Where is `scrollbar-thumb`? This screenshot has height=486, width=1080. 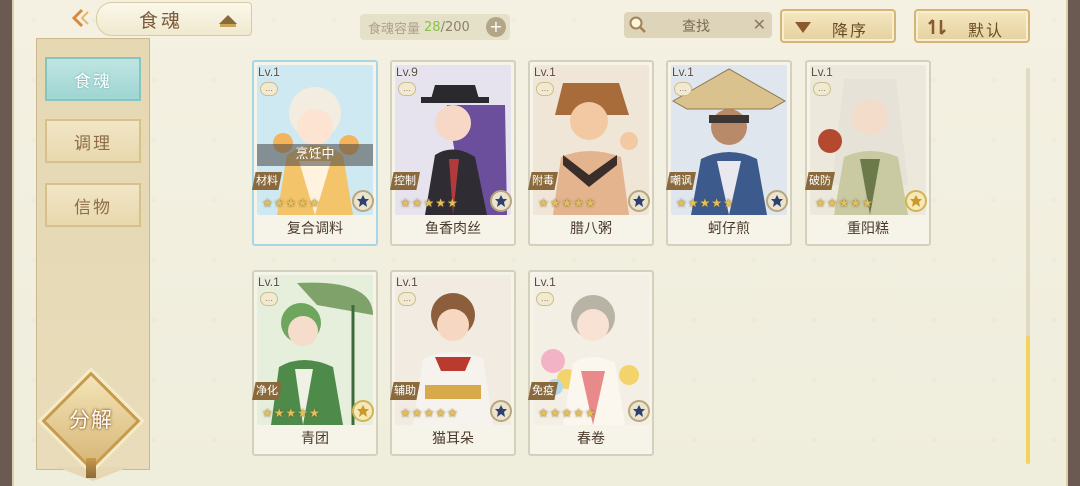 scrollbar-thumb is located at coordinates (1028, 400).